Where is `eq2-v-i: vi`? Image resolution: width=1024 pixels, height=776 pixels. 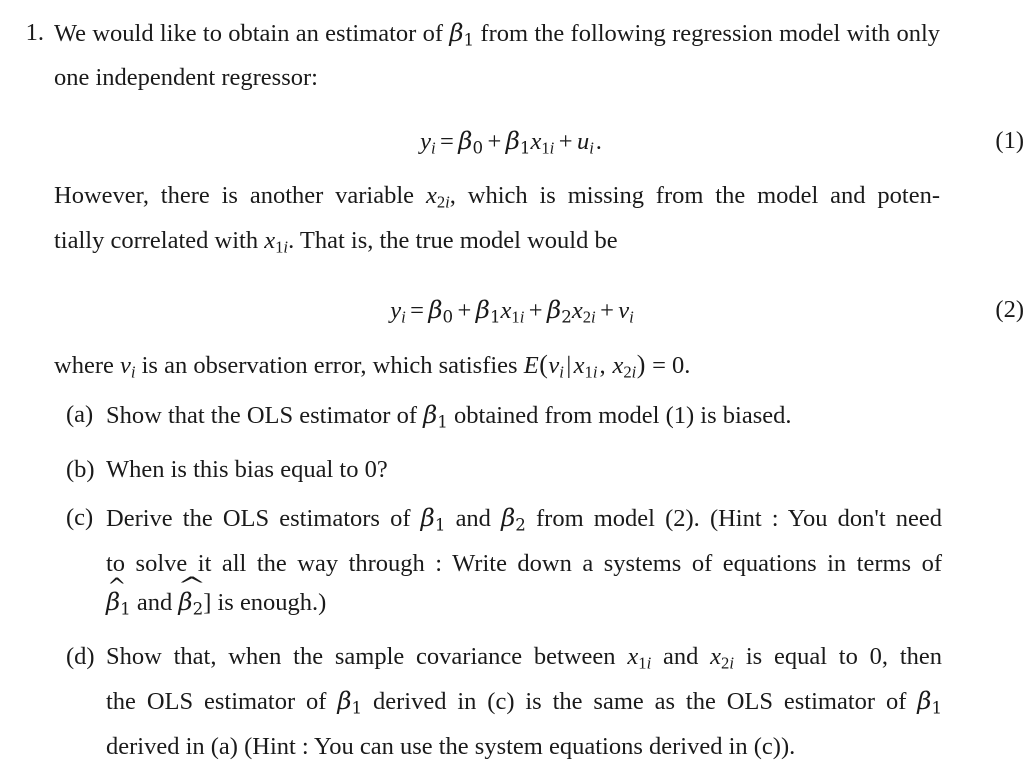 eq2-v-i: vi is located at coordinates (626, 311).